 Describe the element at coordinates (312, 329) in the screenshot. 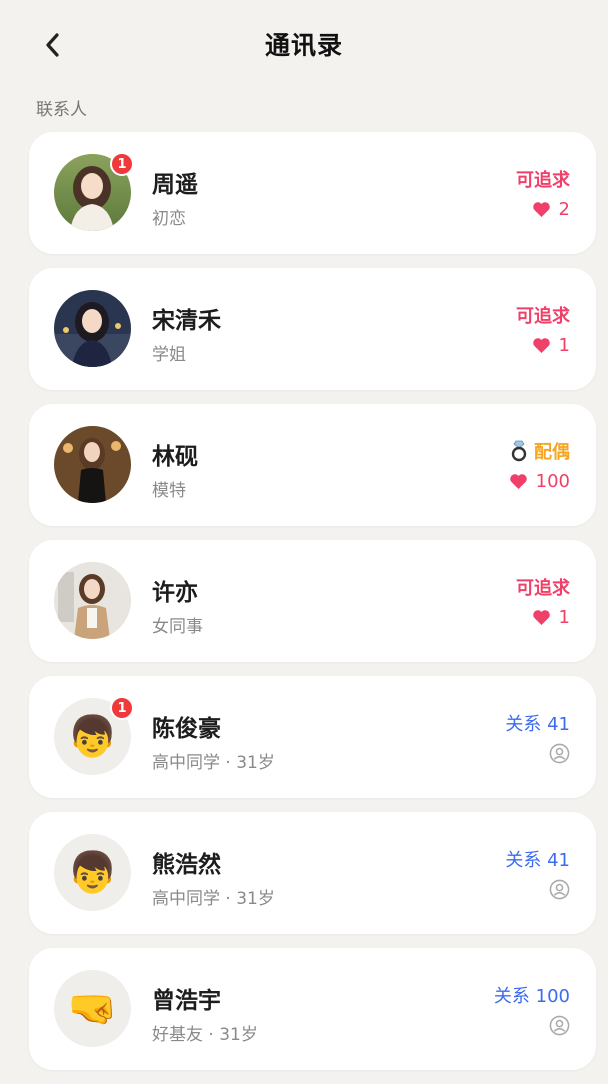

I see `contact-card: 宋清禾 学姐 可追求 1` at that location.